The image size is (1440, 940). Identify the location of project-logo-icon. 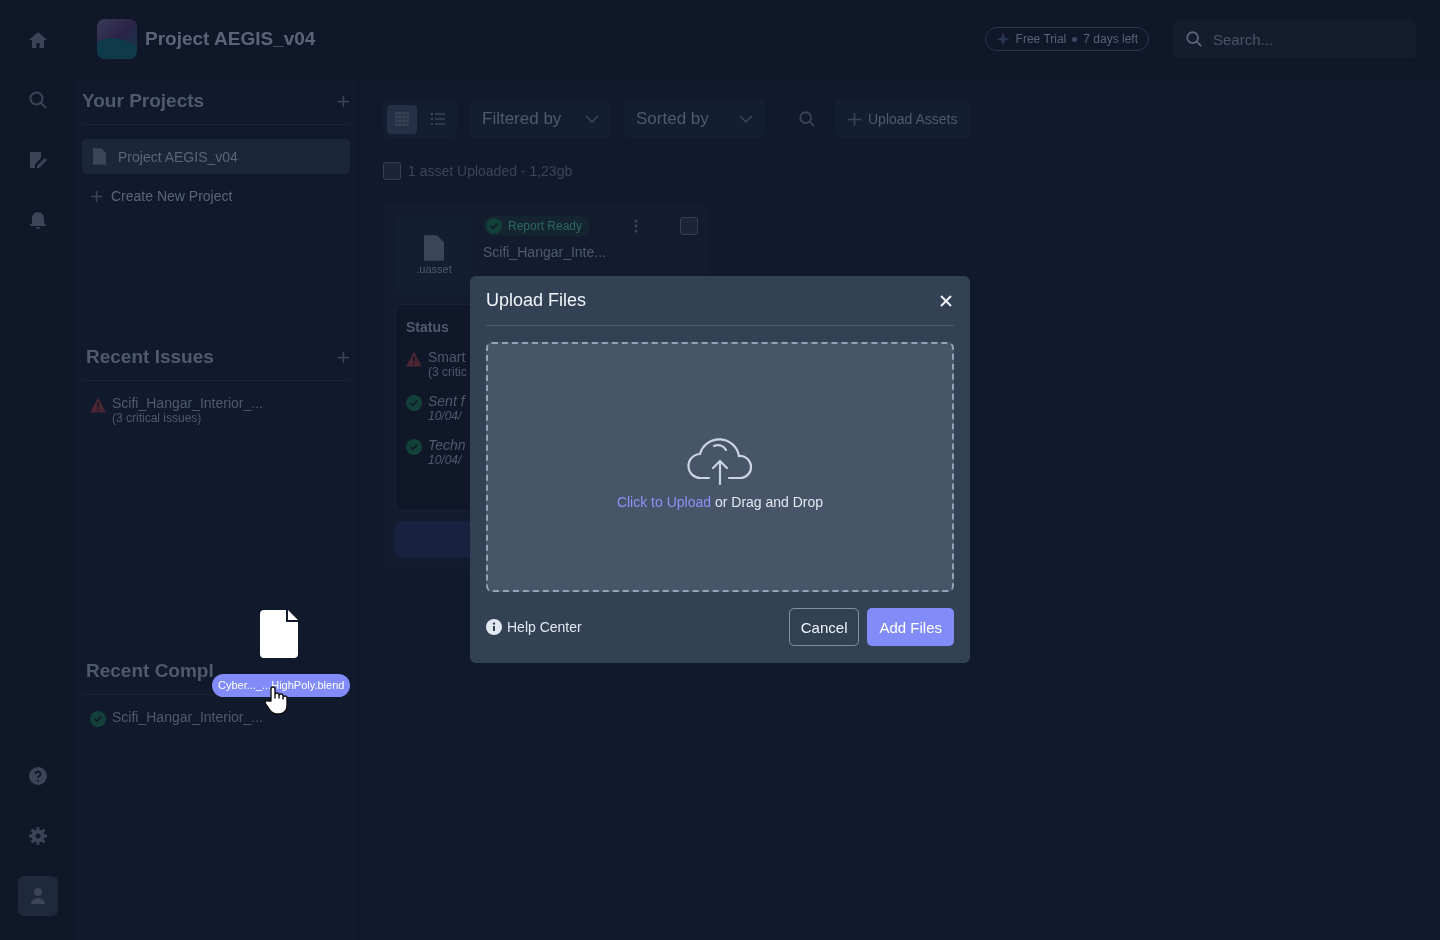
(117, 39).